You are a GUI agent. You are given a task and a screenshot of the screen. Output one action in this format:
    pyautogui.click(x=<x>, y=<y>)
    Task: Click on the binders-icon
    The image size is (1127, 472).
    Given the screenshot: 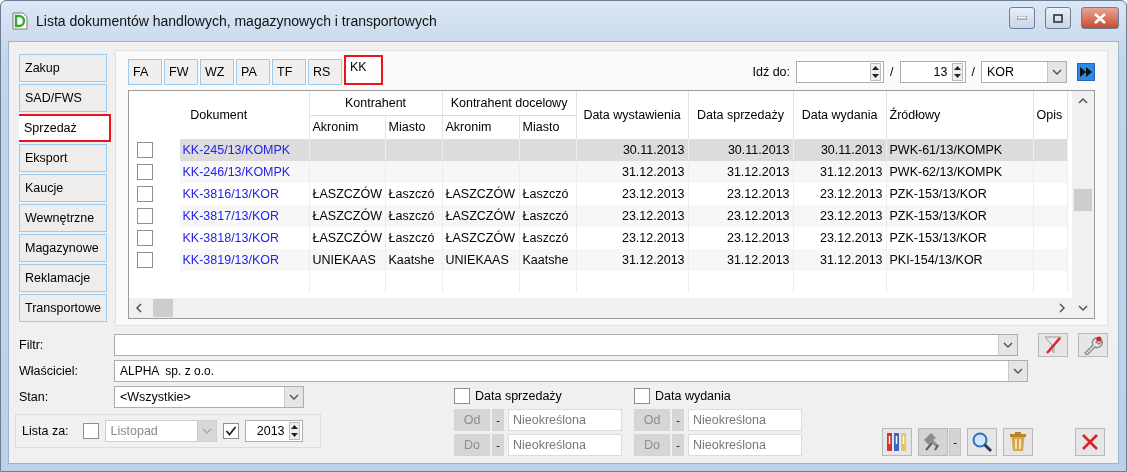 What is the action you would take?
    pyautogui.click(x=897, y=442)
    